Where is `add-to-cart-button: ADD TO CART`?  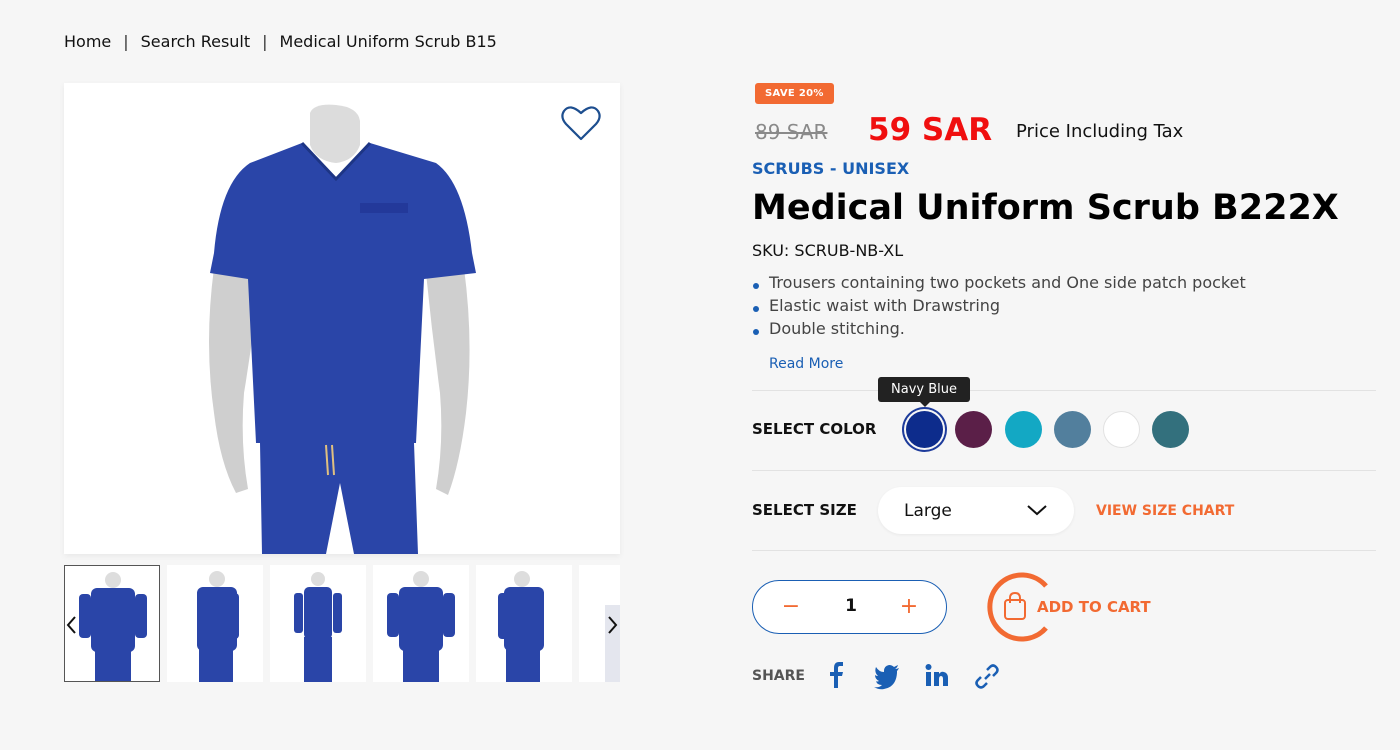
add-to-cart-button: ADD TO CART is located at coordinates (1080, 607).